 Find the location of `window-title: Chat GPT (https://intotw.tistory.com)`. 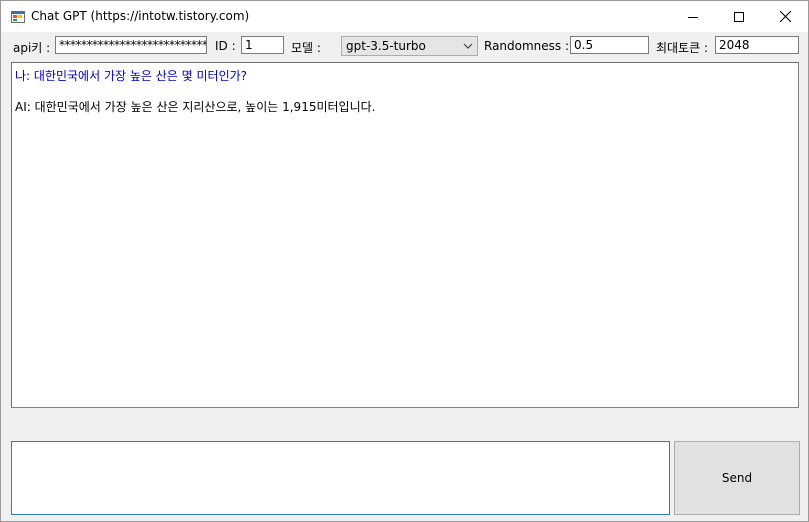

window-title: Chat GPT (https://intotw.tistory.com) is located at coordinates (140, 16).